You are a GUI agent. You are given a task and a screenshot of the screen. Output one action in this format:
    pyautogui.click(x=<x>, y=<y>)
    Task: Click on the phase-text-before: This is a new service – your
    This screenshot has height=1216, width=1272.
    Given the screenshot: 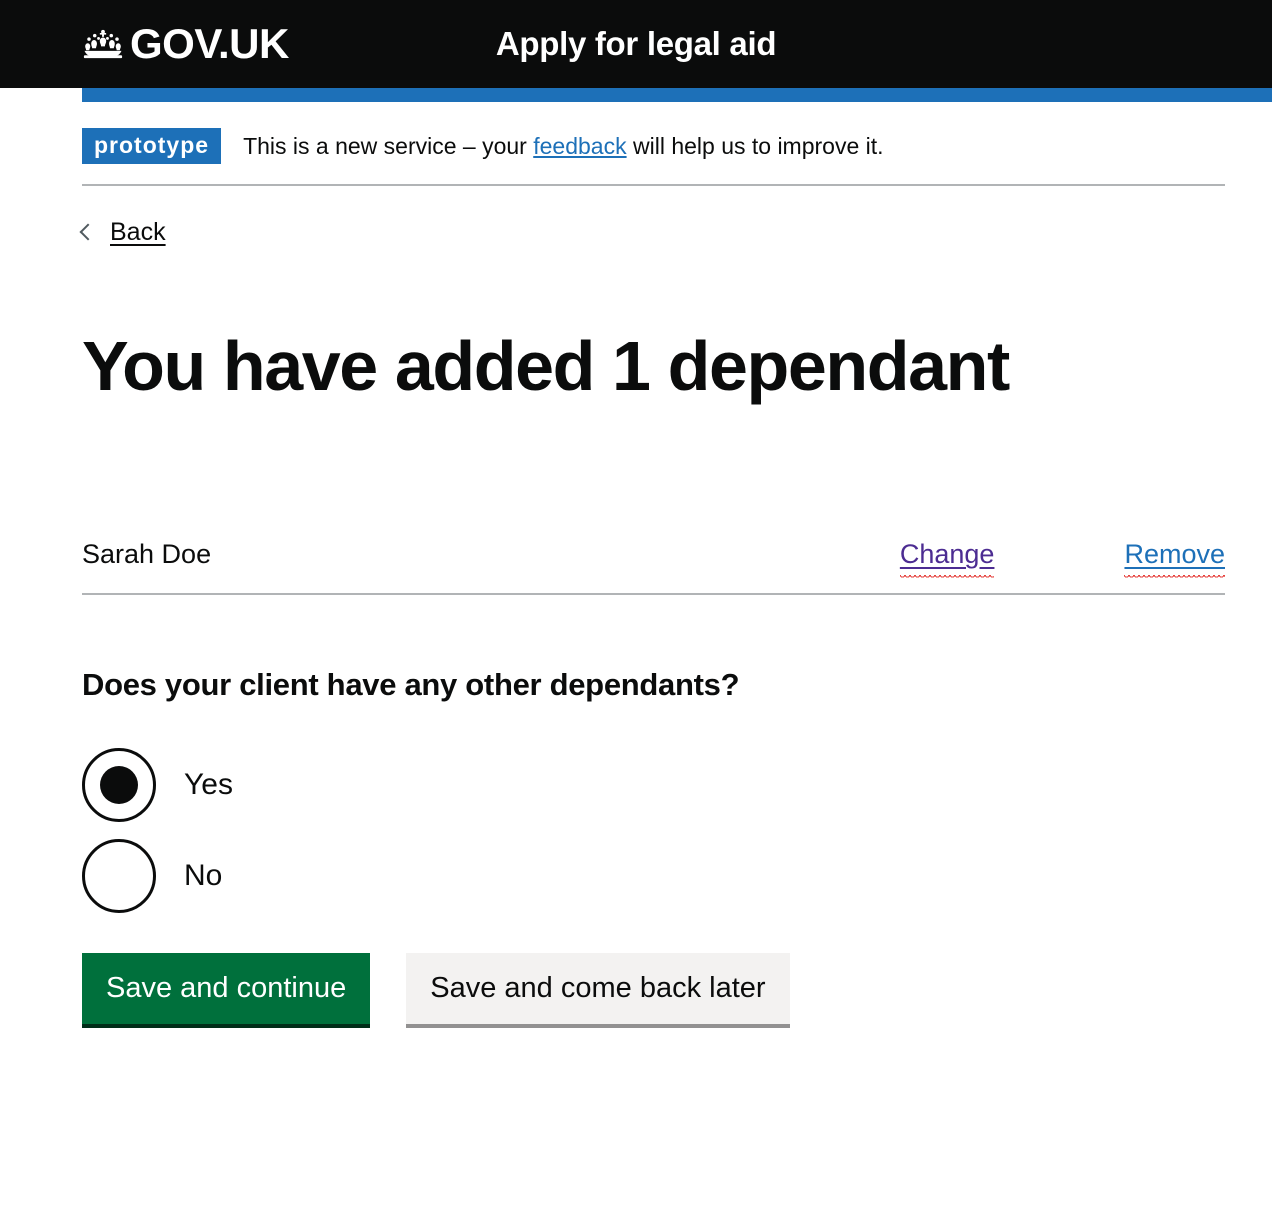 What is the action you would take?
    pyautogui.click(x=388, y=145)
    